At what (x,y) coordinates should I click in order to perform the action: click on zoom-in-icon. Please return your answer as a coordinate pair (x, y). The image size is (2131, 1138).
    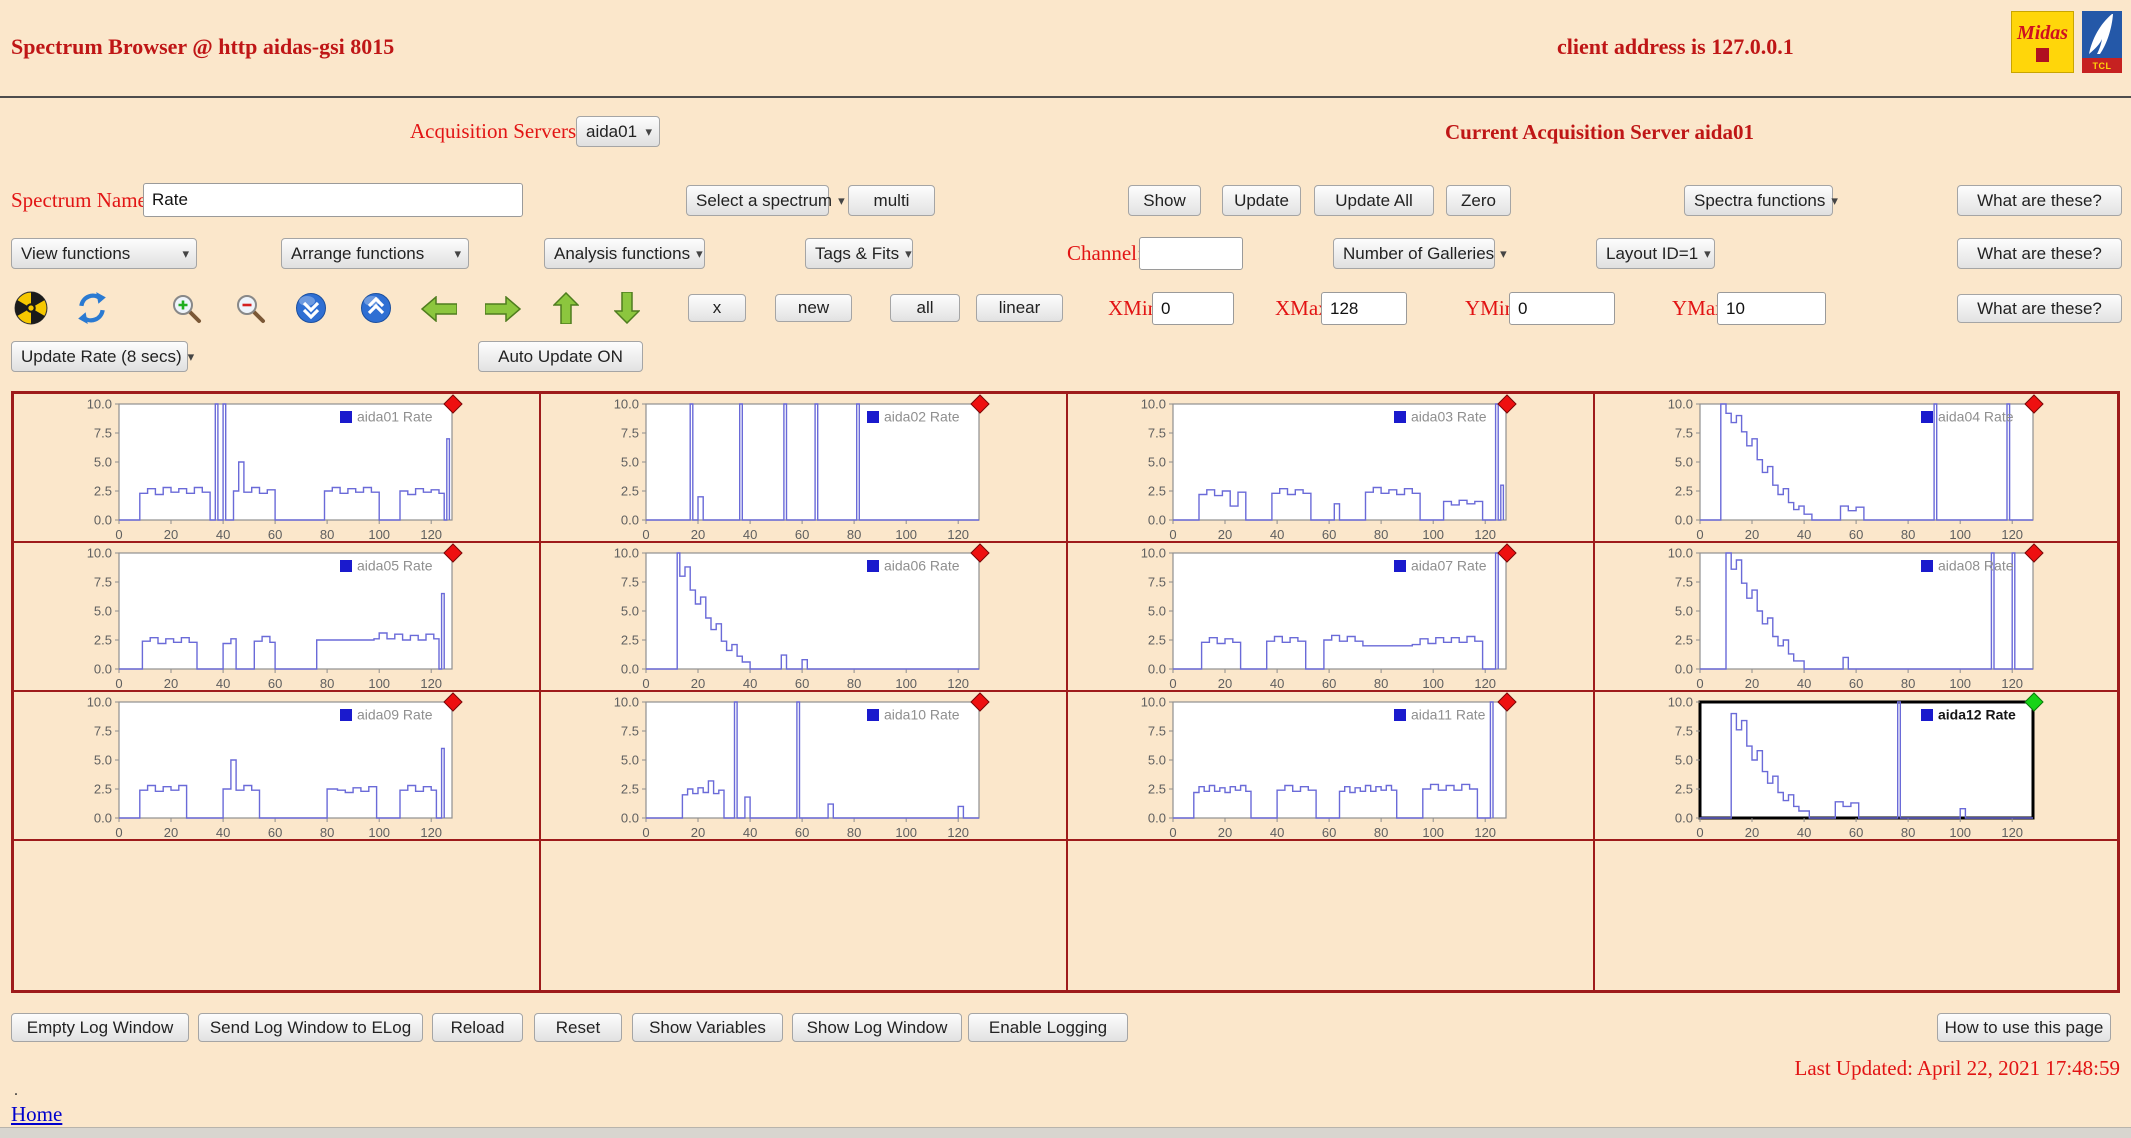
    Looking at the image, I should click on (186, 310).